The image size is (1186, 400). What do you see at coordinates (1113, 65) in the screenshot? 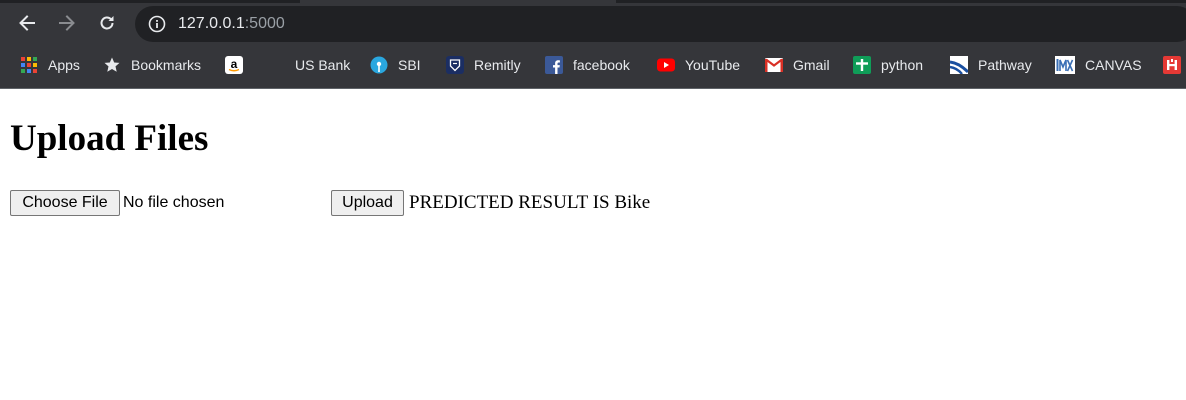
I see `bookmark-label: CANVAS` at bounding box center [1113, 65].